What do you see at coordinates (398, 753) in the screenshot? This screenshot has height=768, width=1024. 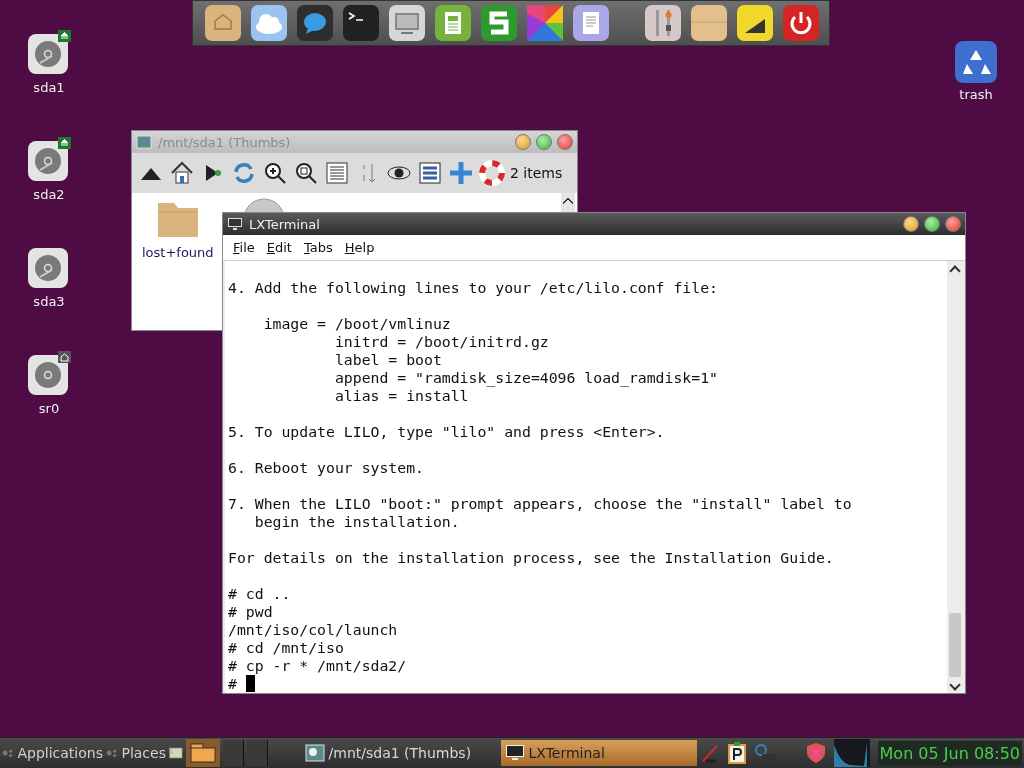 I see `task-button: /mnt/sda1 (Thumbs)` at bounding box center [398, 753].